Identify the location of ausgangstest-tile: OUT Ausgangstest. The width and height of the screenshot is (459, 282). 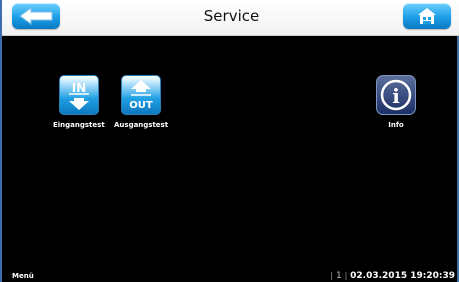
(141, 102).